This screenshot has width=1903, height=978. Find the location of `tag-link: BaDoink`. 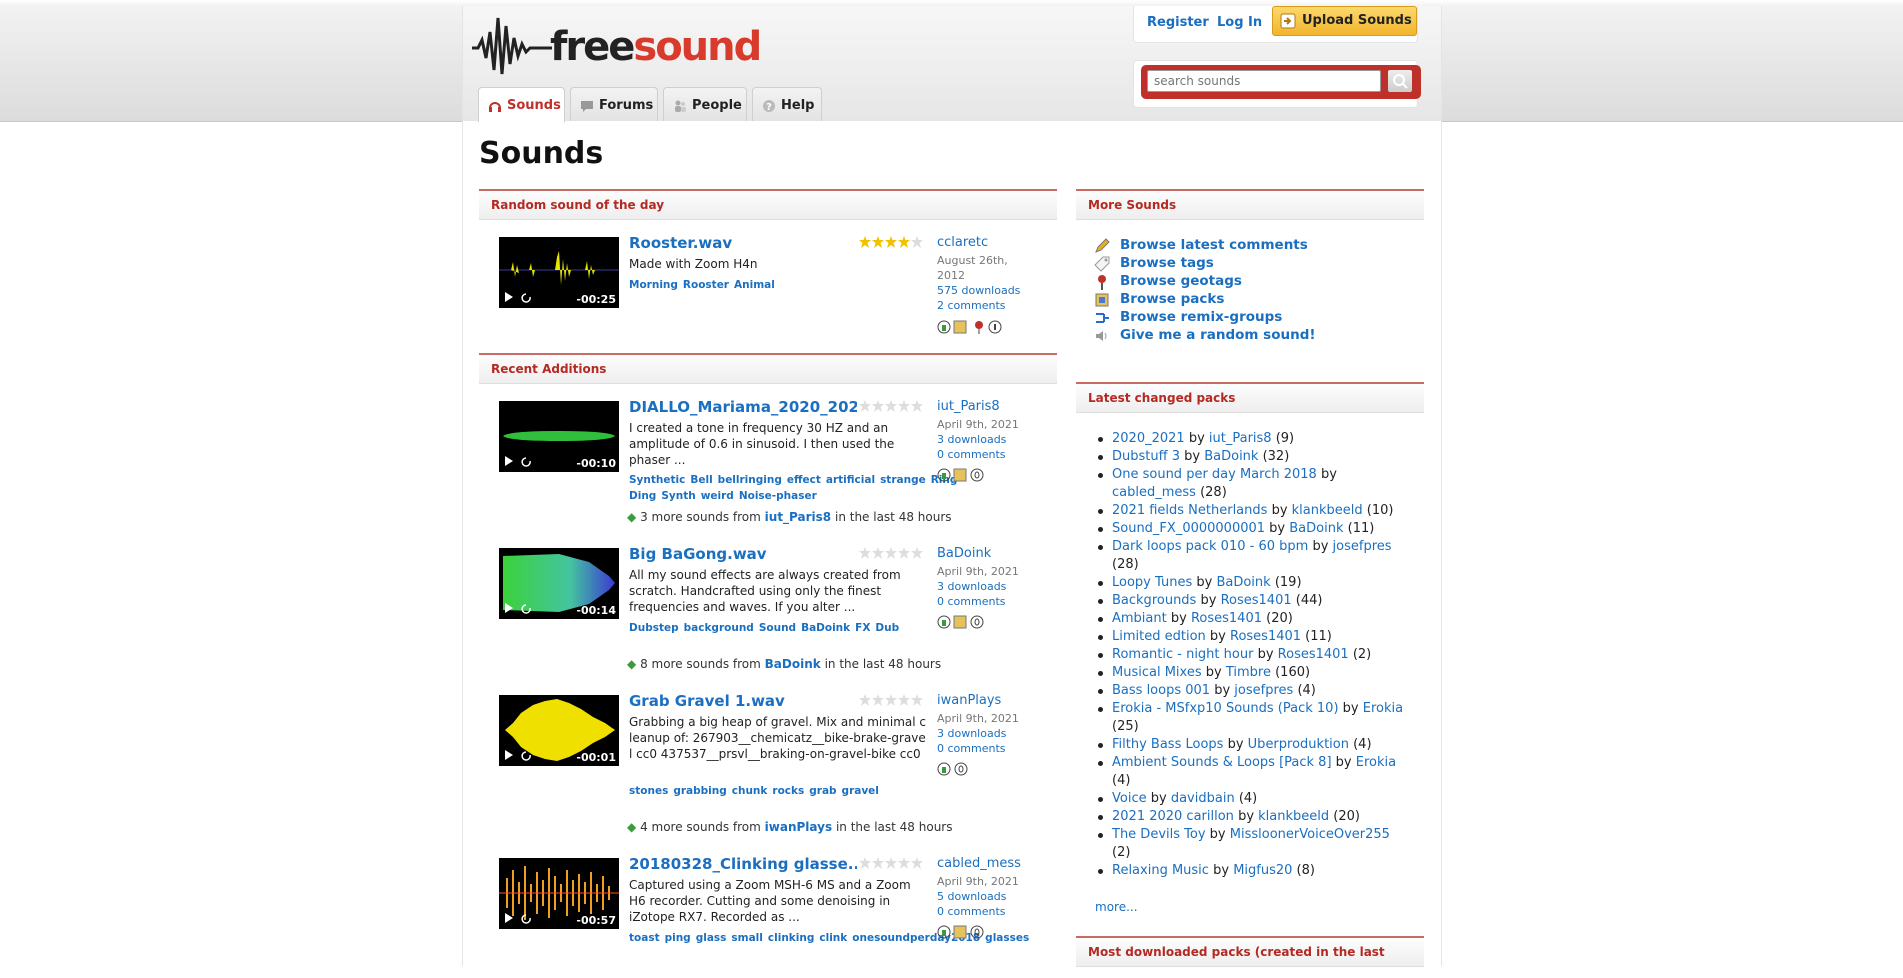

tag-link: BaDoink is located at coordinates (825, 628).